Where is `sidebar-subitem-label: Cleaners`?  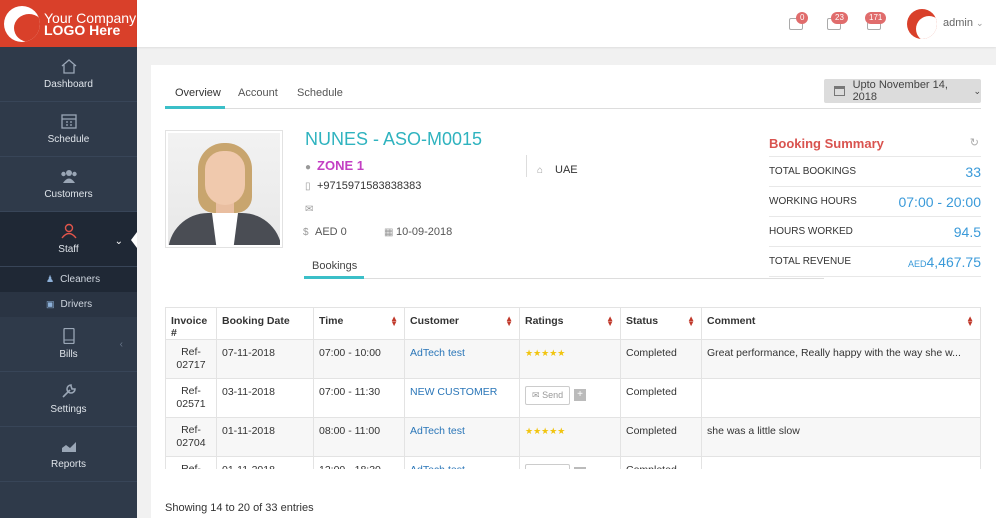 sidebar-subitem-label: Cleaners is located at coordinates (80, 279).